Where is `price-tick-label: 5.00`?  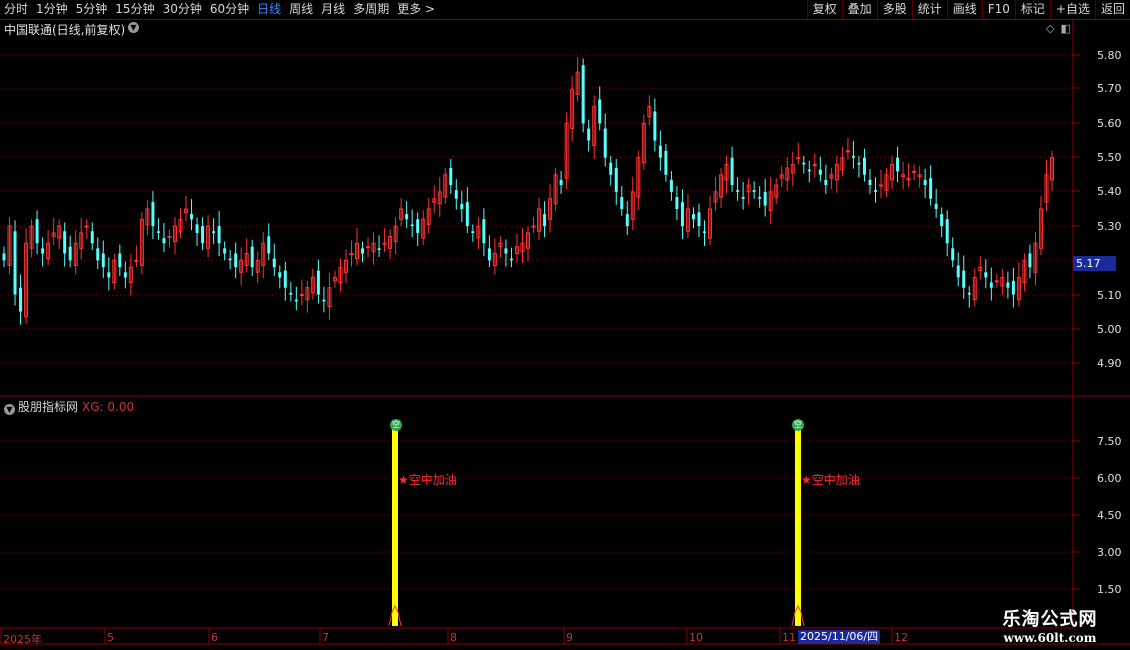
price-tick-label: 5.00 is located at coordinates (1109, 329).